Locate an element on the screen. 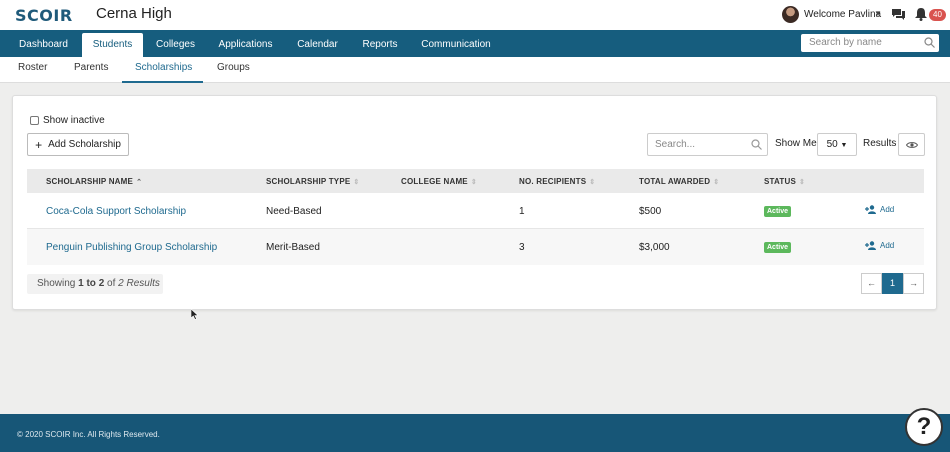 The height and width of the screenshot is (452, 950). next-page-button: → is located at coordinates (913, 283).